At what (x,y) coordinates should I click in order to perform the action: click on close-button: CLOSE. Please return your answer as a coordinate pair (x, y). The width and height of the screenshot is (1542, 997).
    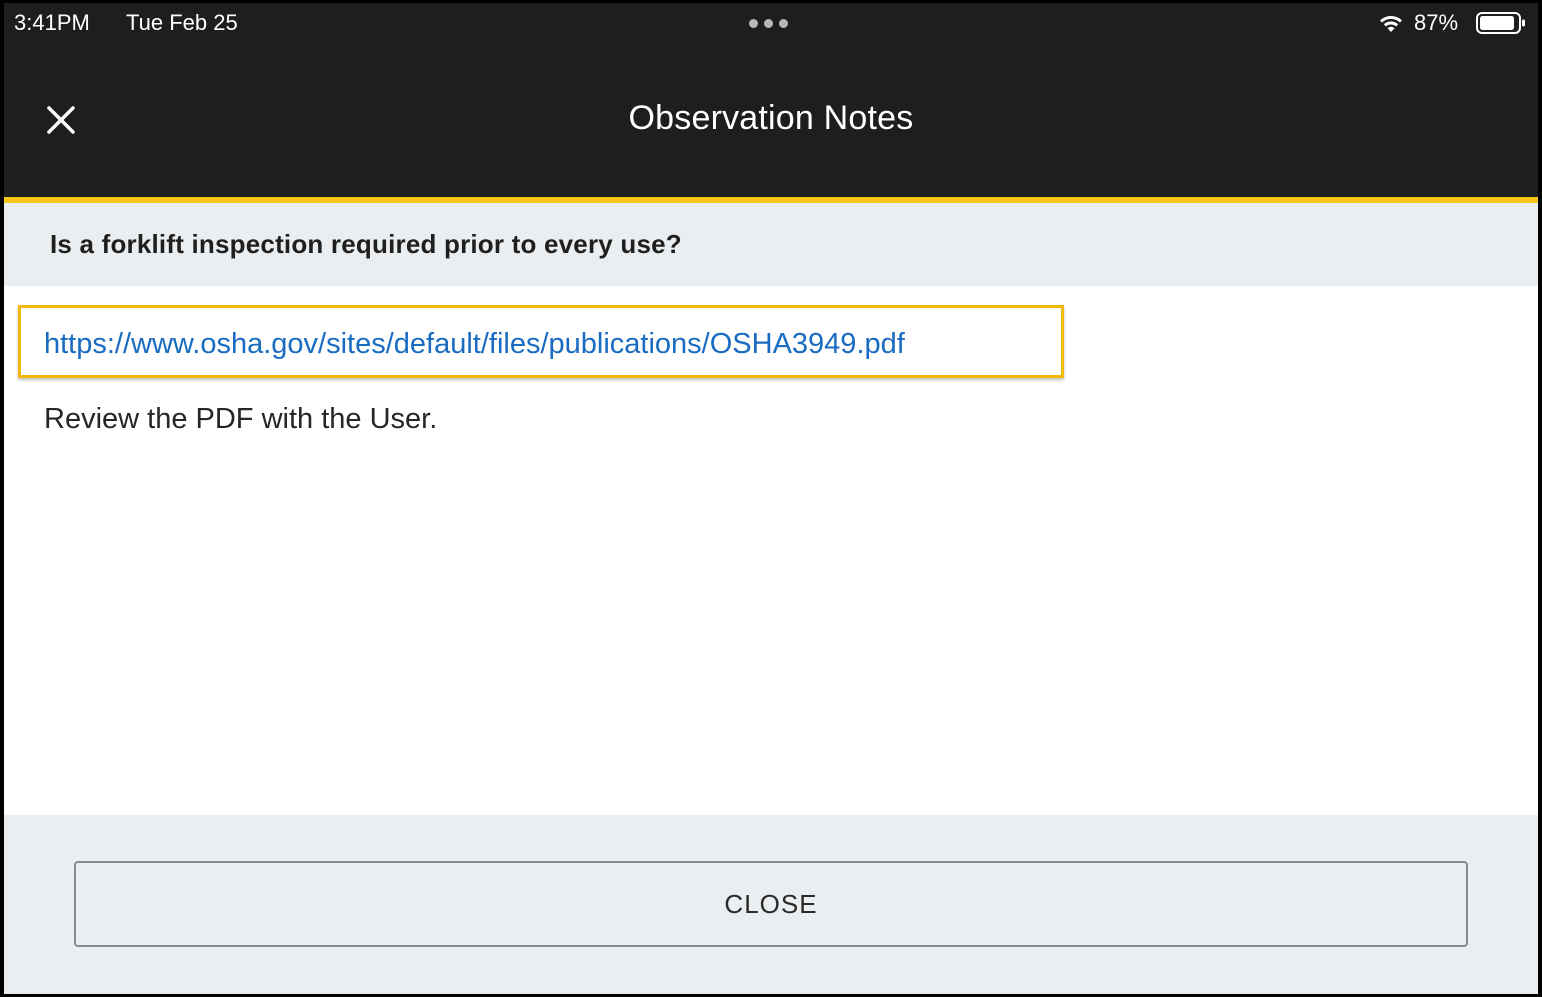
    Looking at the image, I should click on (771, 904).